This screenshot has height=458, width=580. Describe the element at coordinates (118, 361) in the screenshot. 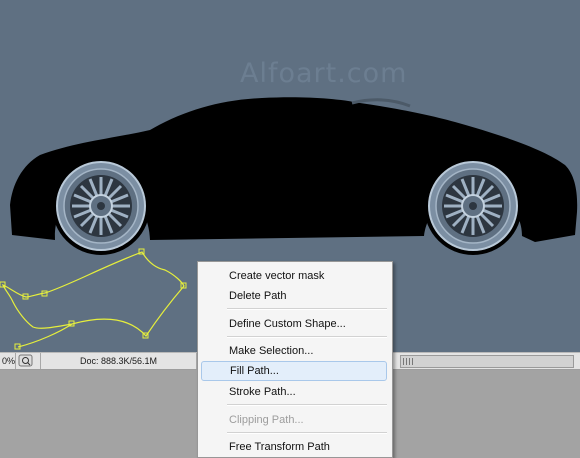

I see `doc-size-info: Doc: 888.3K/56.1M` at that location.